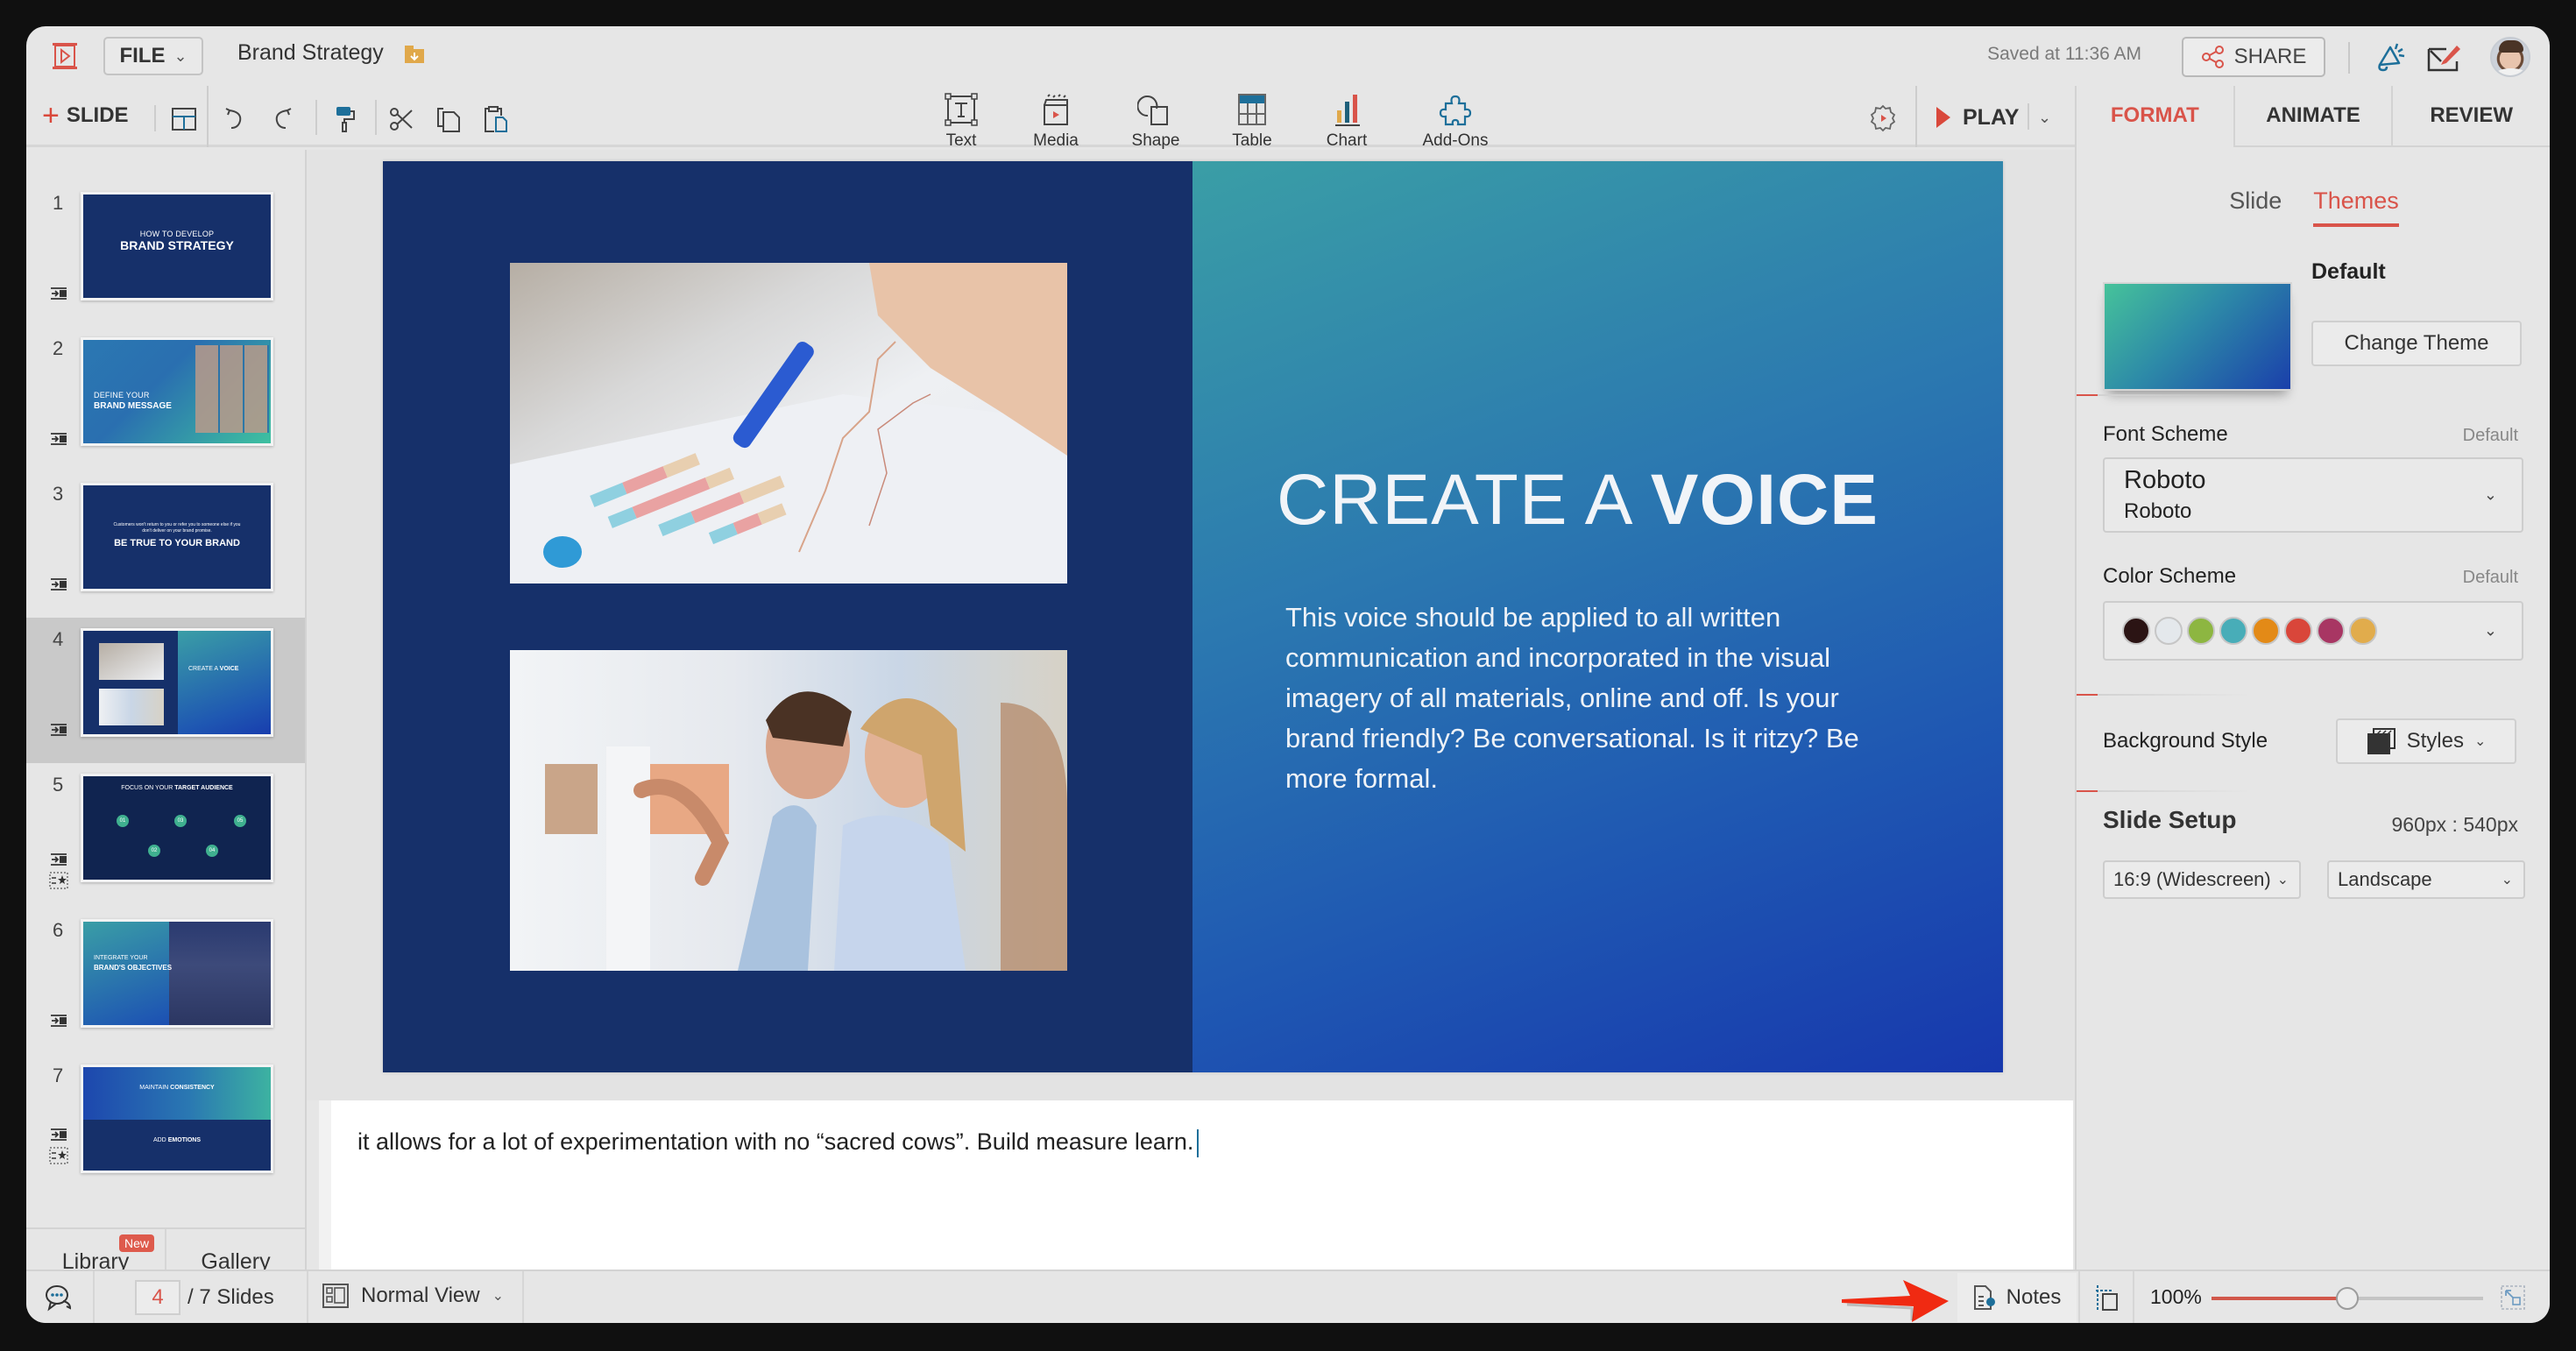 The height and width of the screenshot is (1351, 2576). I want to click on orientation-dropdown: Landscape ⌄, so click(2426, 879).